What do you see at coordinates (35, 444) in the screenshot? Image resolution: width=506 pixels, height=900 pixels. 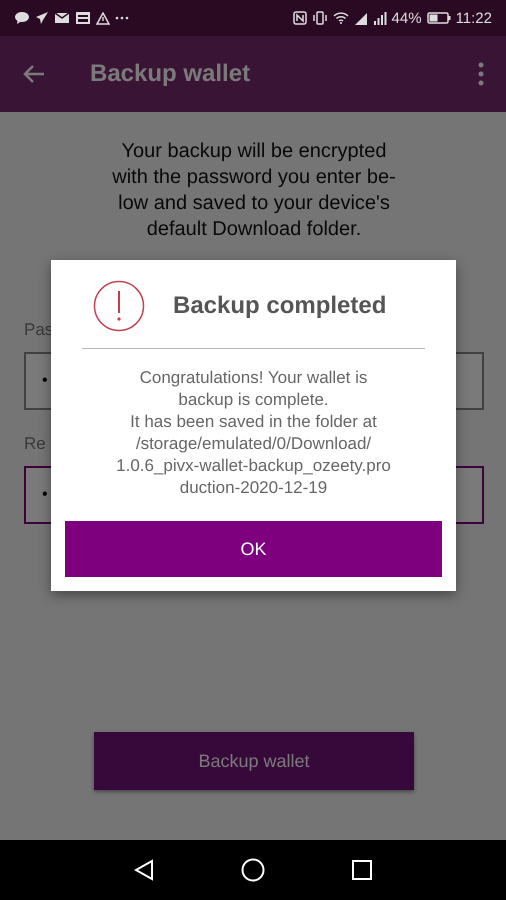 I see `field-label: Re` at bounding box center [35, 444].